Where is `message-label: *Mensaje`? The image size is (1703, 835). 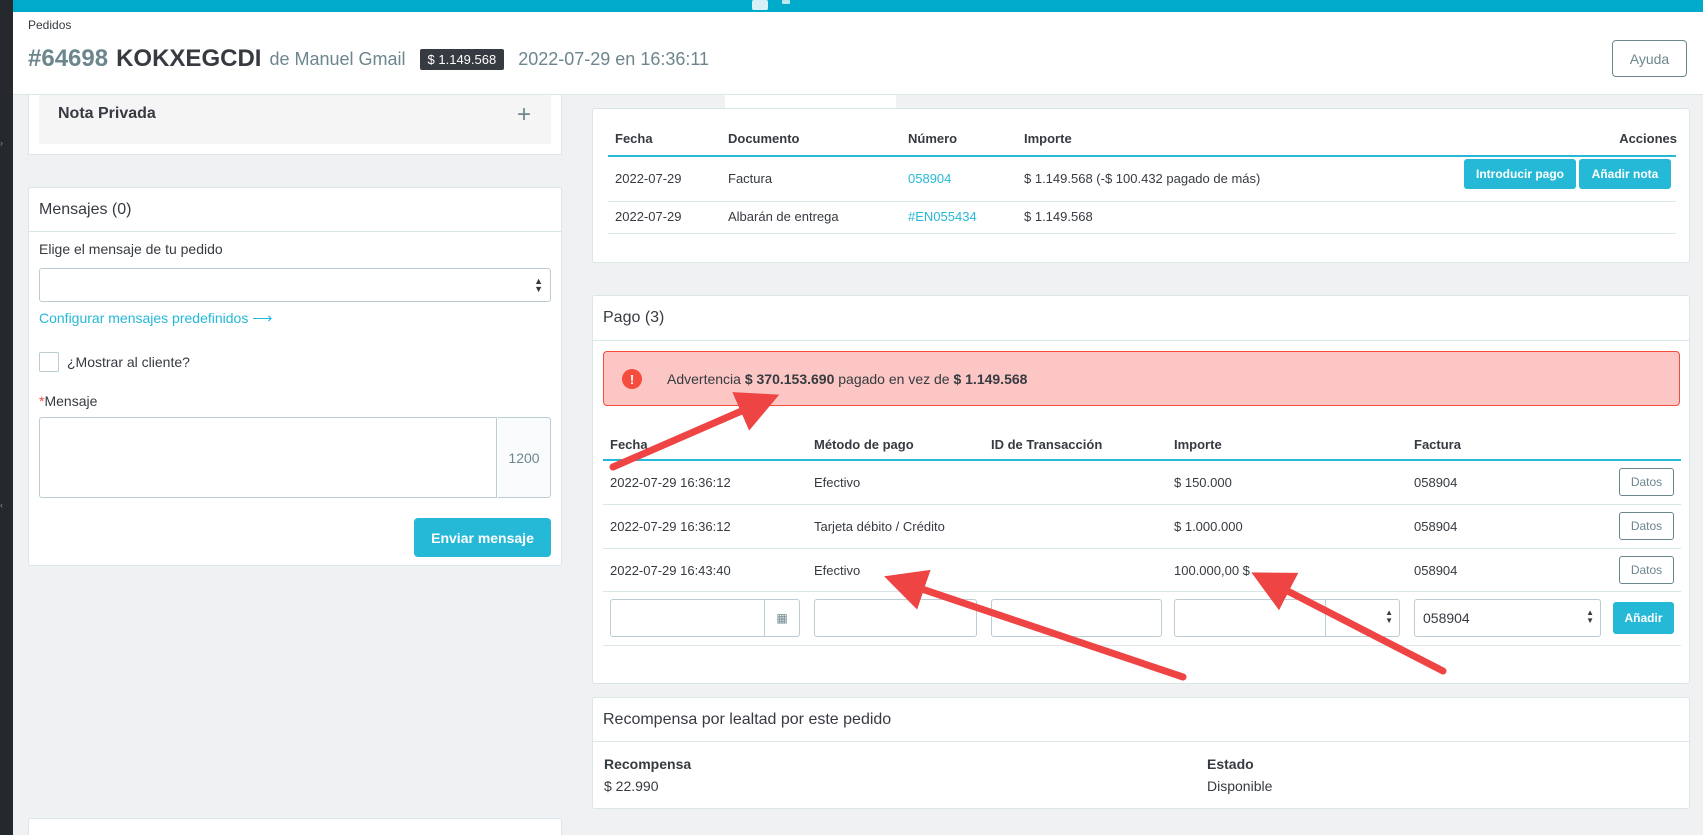 message-label: *Mensaje is located at coordinates (68, 401).